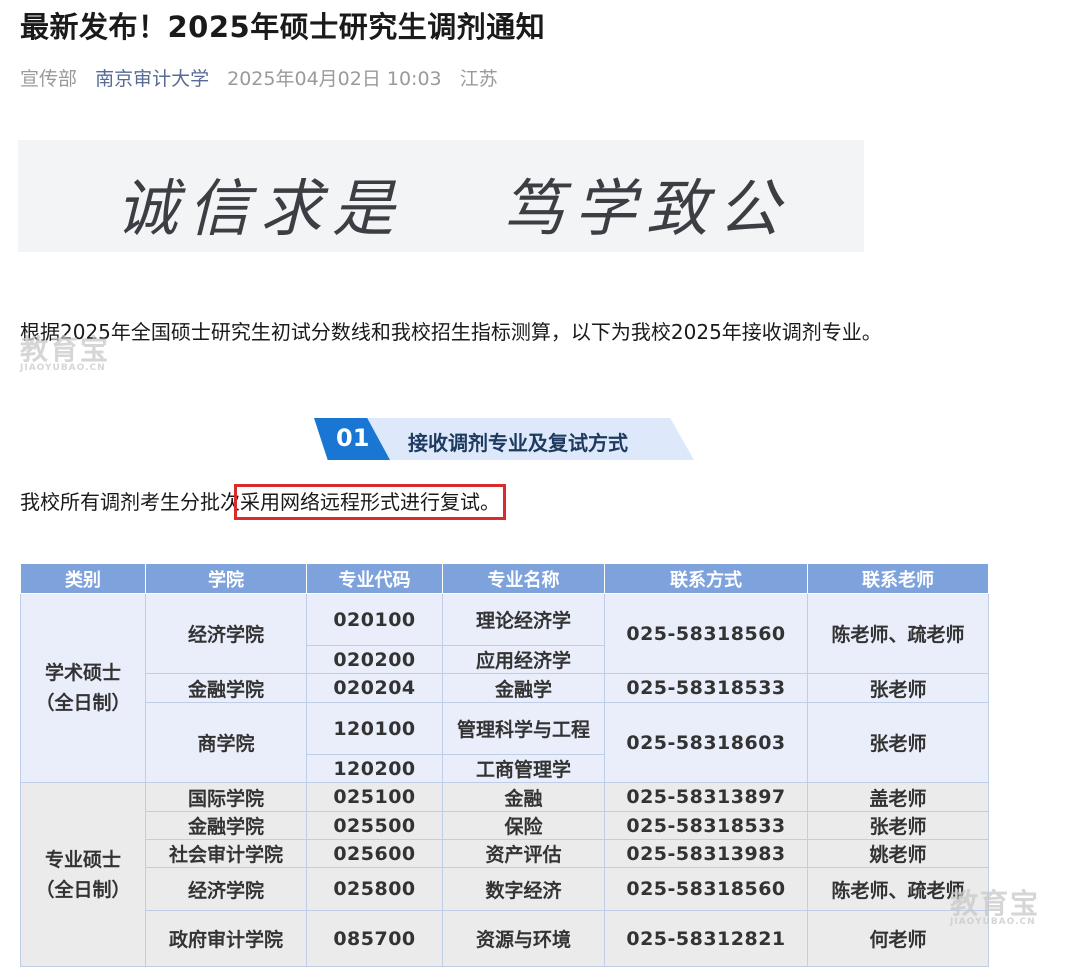 This screenshot has height=967, width=1080. I want to click on table-row: 金融学院 020204 金融学 025-58318533 张老师, so click(505, 688).